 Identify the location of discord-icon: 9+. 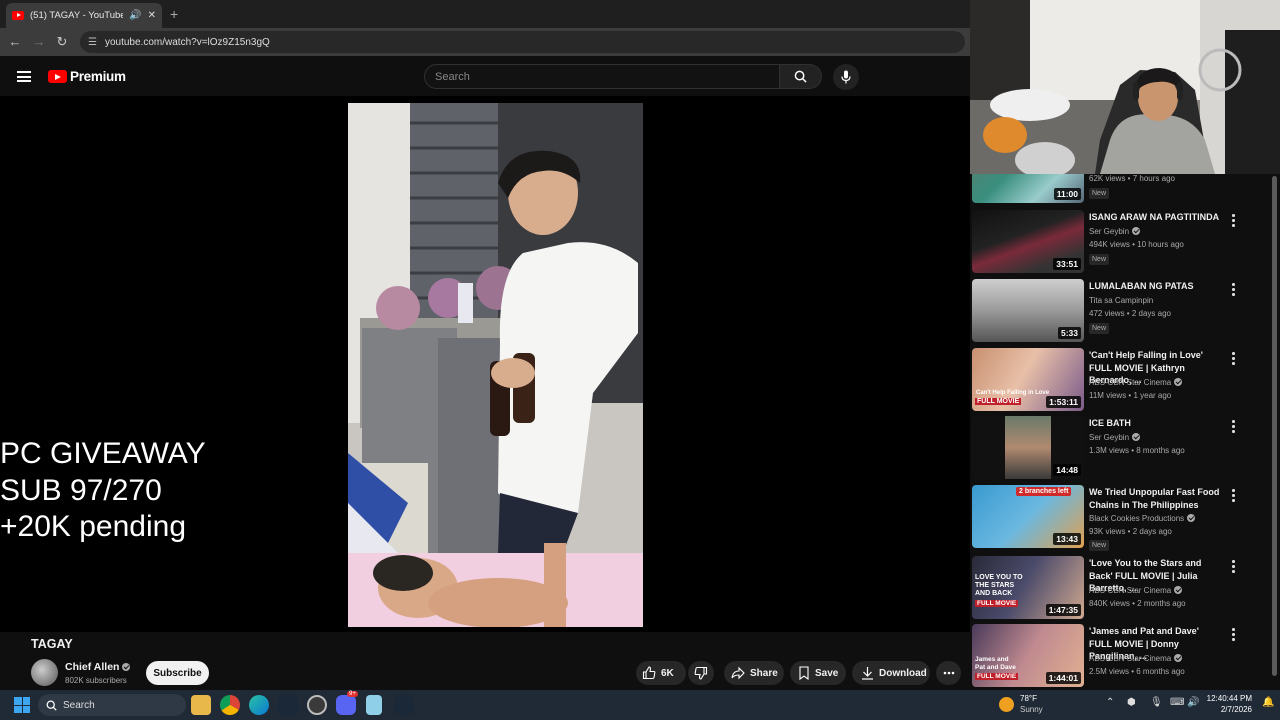
(347, 703).